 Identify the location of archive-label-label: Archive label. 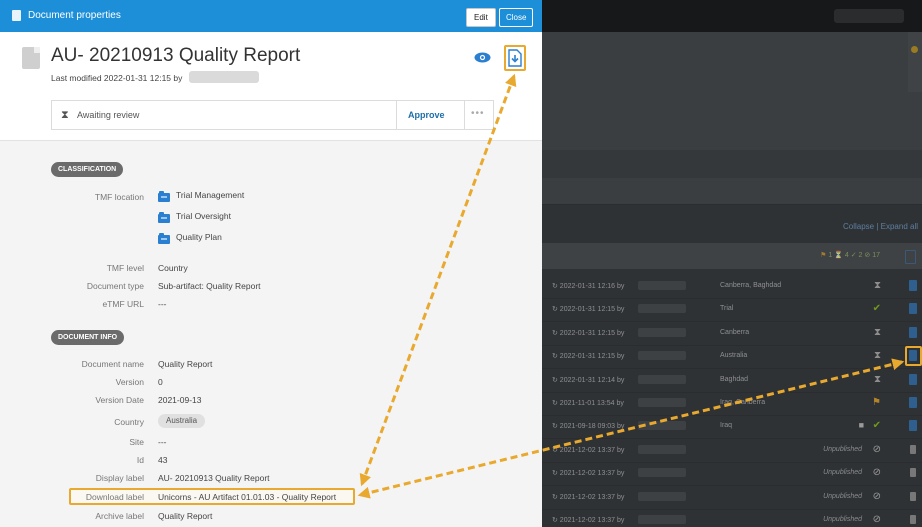
(119, 516).